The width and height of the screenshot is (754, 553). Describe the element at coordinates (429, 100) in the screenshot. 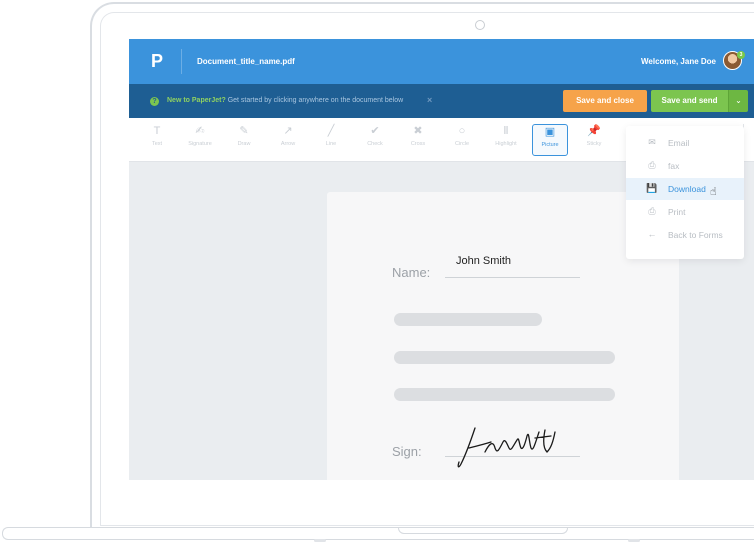

I see `close-icon: ×` at that location.